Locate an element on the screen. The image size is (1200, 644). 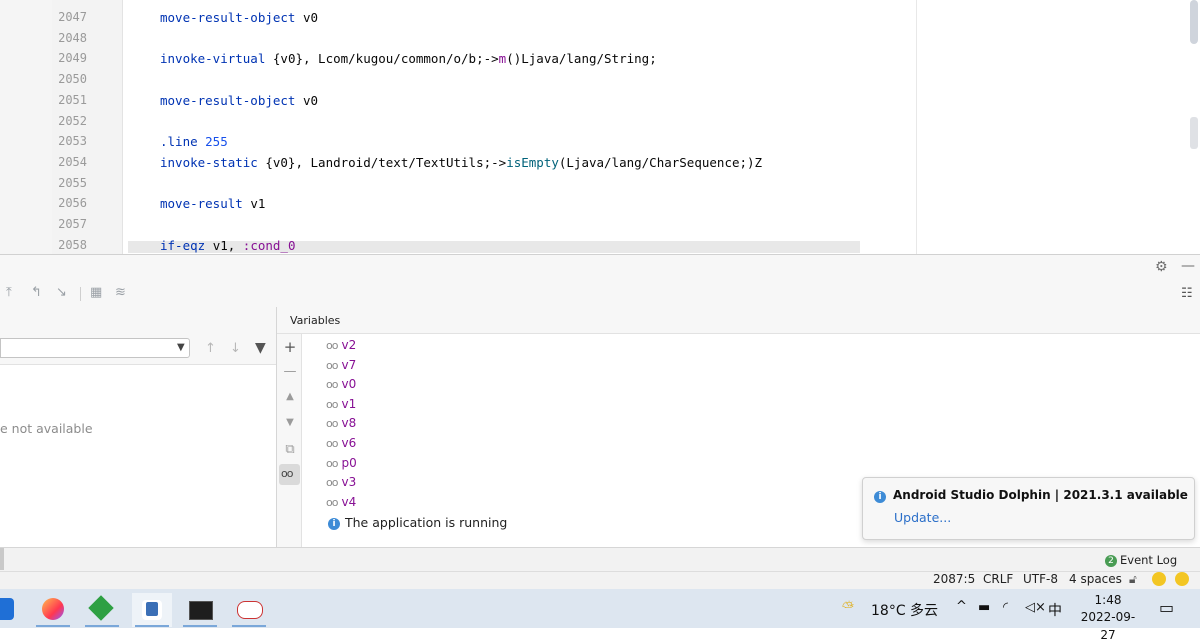
indent-setting: 4 spaces is located at coordinates (1095, 579).